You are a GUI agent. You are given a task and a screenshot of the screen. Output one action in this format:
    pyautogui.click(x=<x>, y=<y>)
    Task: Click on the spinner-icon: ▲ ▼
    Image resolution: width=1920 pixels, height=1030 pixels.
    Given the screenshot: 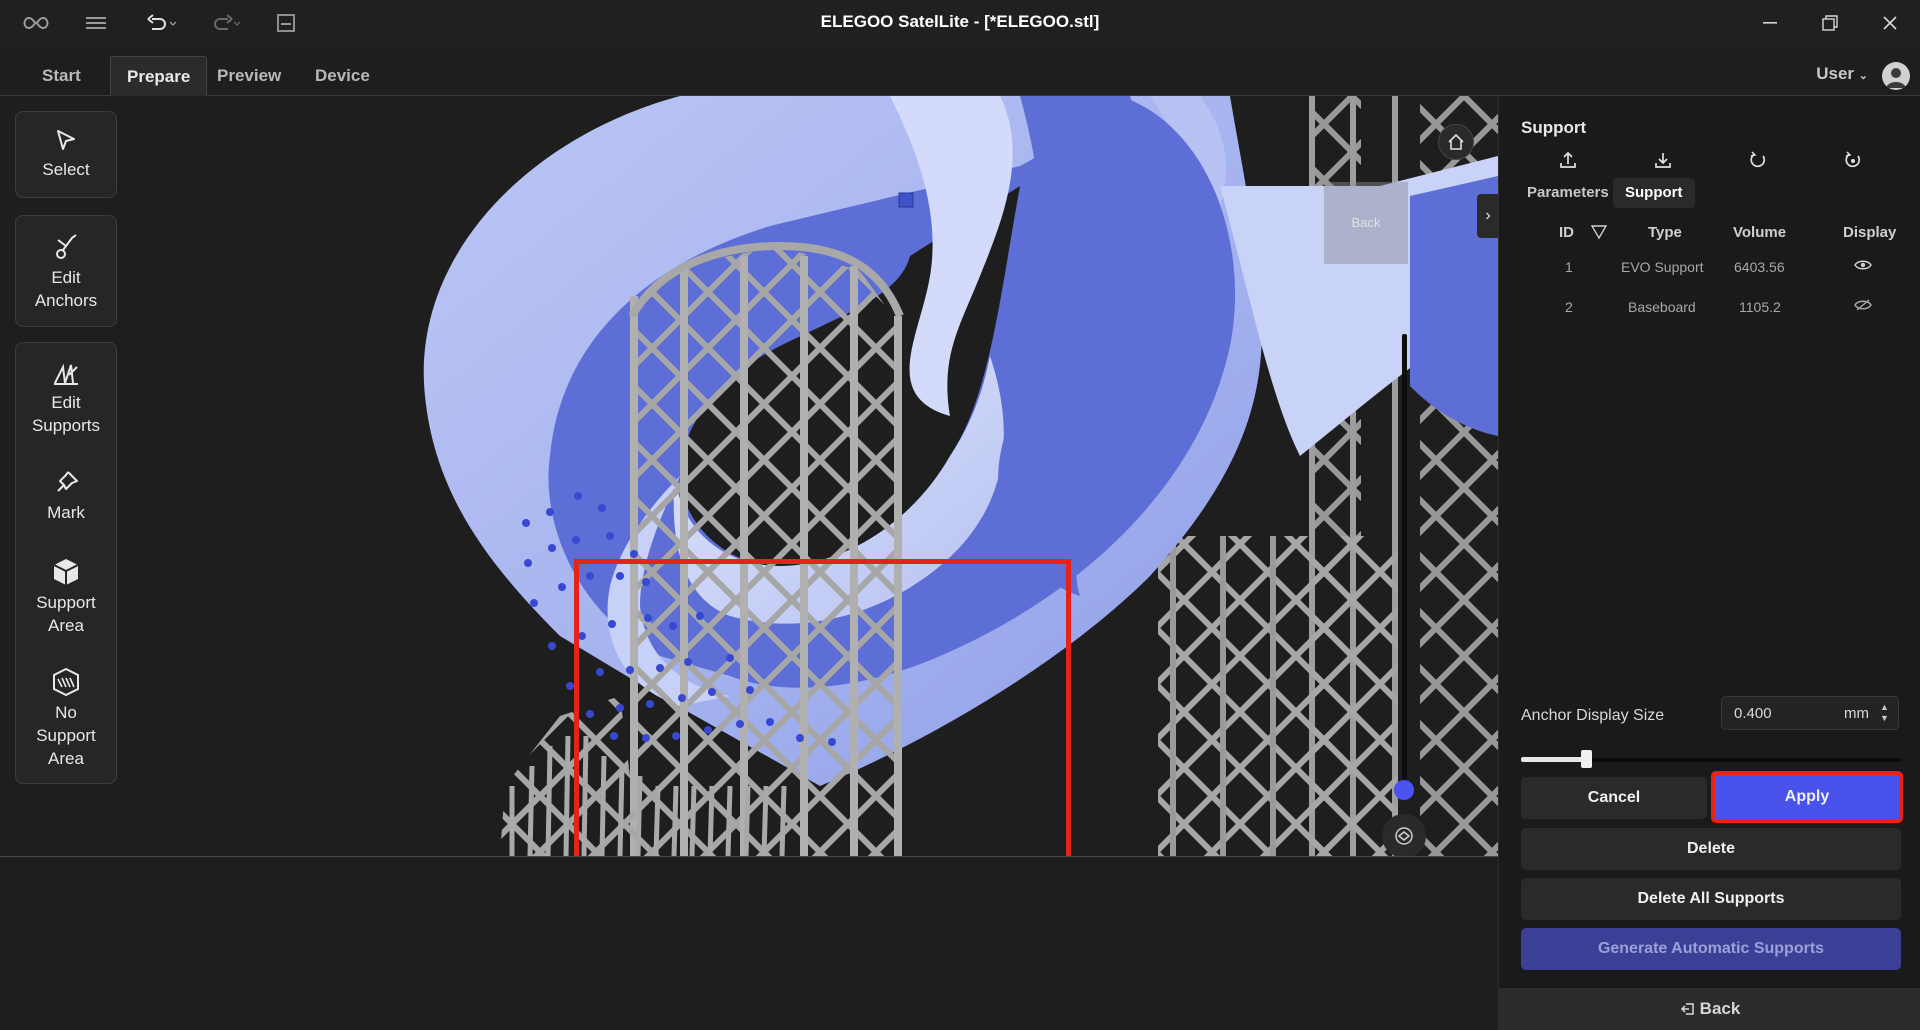 What is the action you would take?
    pyautogui.click(x=1884, y=713)
    